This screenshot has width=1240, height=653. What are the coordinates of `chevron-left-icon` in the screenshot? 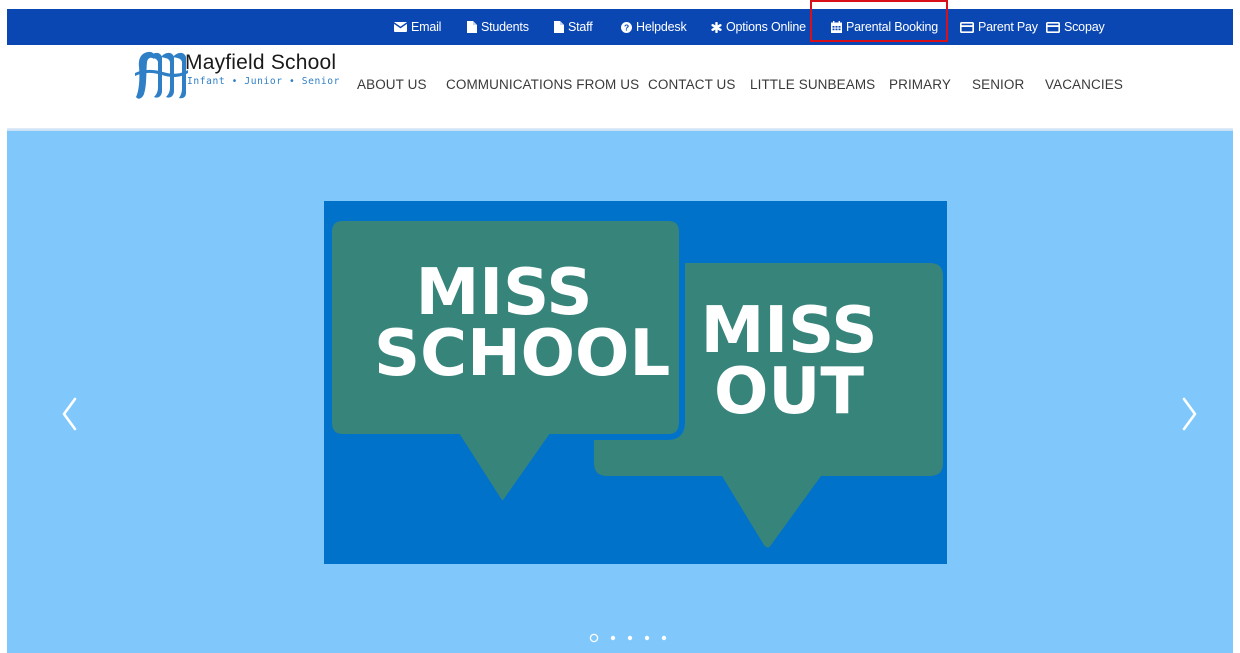 It's located at (69, 414).